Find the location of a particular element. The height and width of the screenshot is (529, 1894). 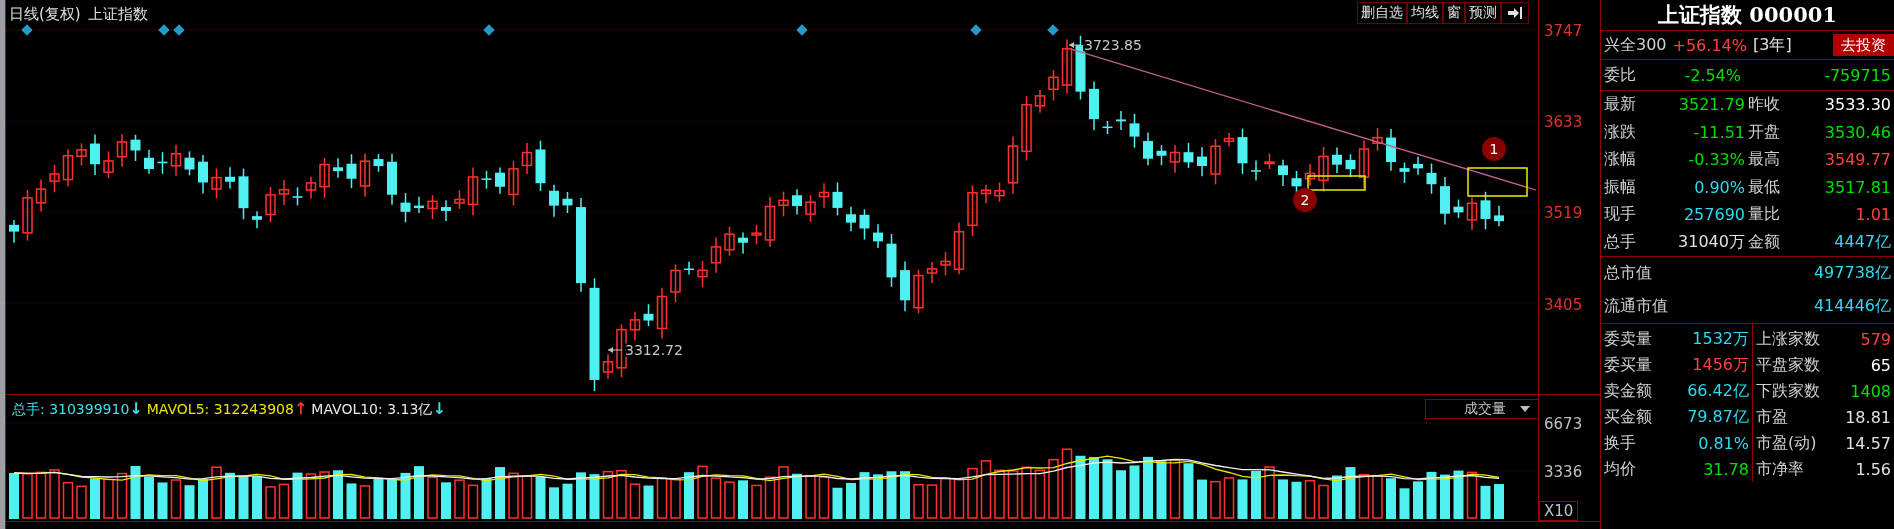

field-value: 257690 is located at coordinates (1714, 215).